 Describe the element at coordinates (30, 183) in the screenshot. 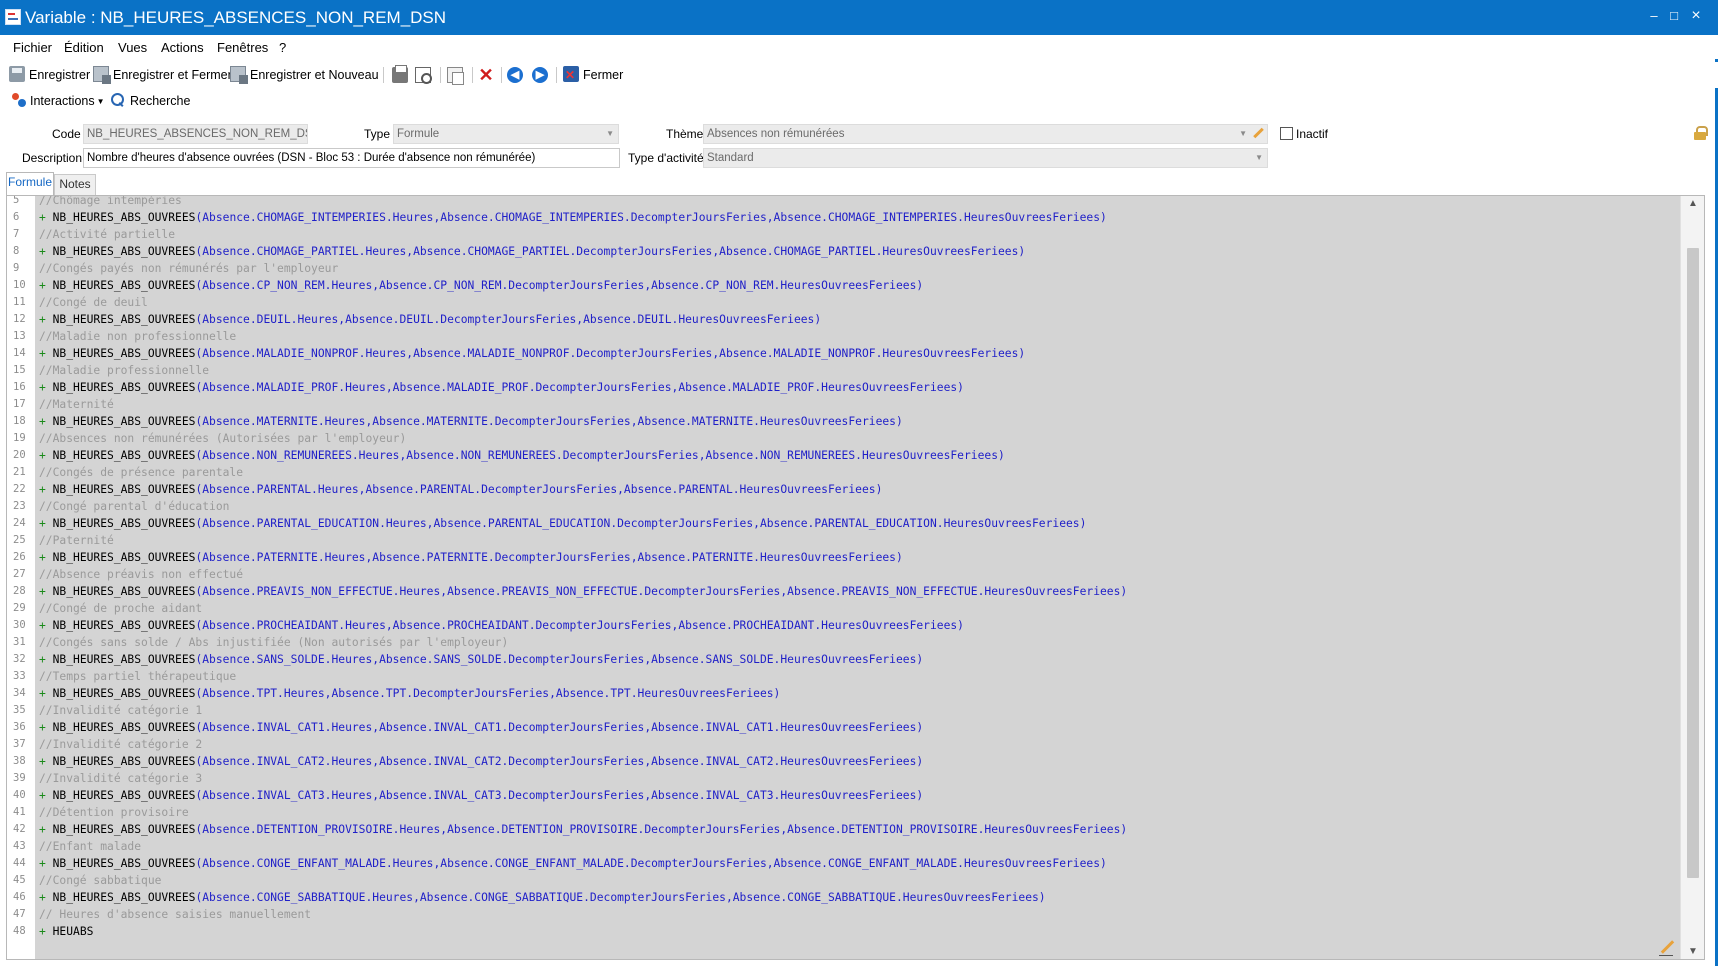

I see `tab-formule: Formule` at that location.